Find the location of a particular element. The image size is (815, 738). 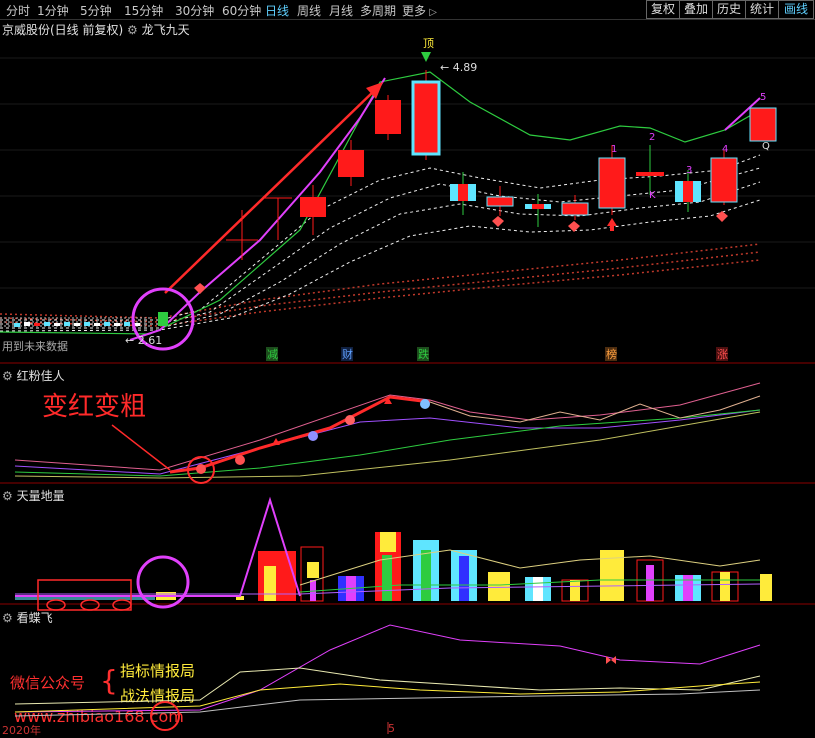

down-arrow-icon is located at coordinates (426, 57).